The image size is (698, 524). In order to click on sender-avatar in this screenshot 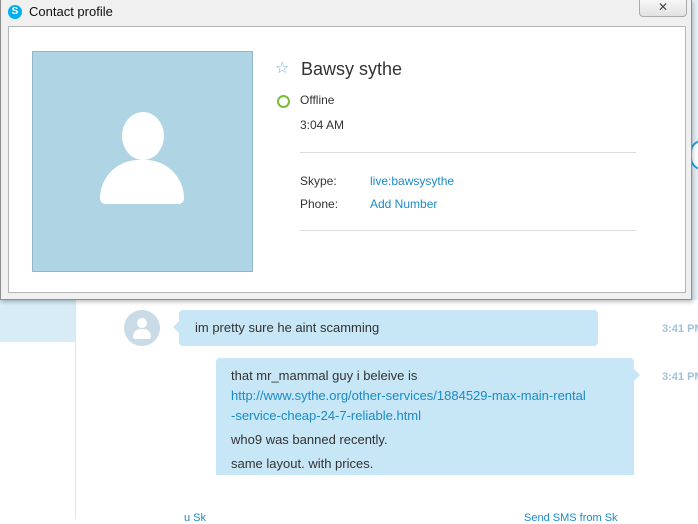, I will do `click(142, 328)`.